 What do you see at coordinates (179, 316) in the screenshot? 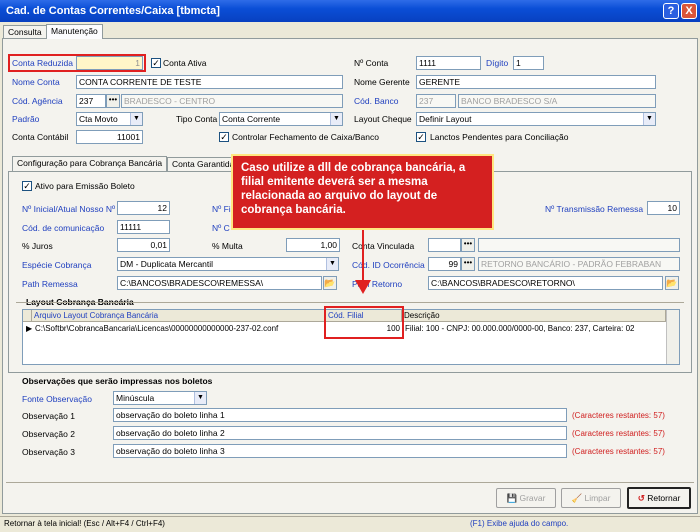
I see `grid-header-arquivo: Arquivo Layout Cobrança Bancária` at bounding box center [179, 316].